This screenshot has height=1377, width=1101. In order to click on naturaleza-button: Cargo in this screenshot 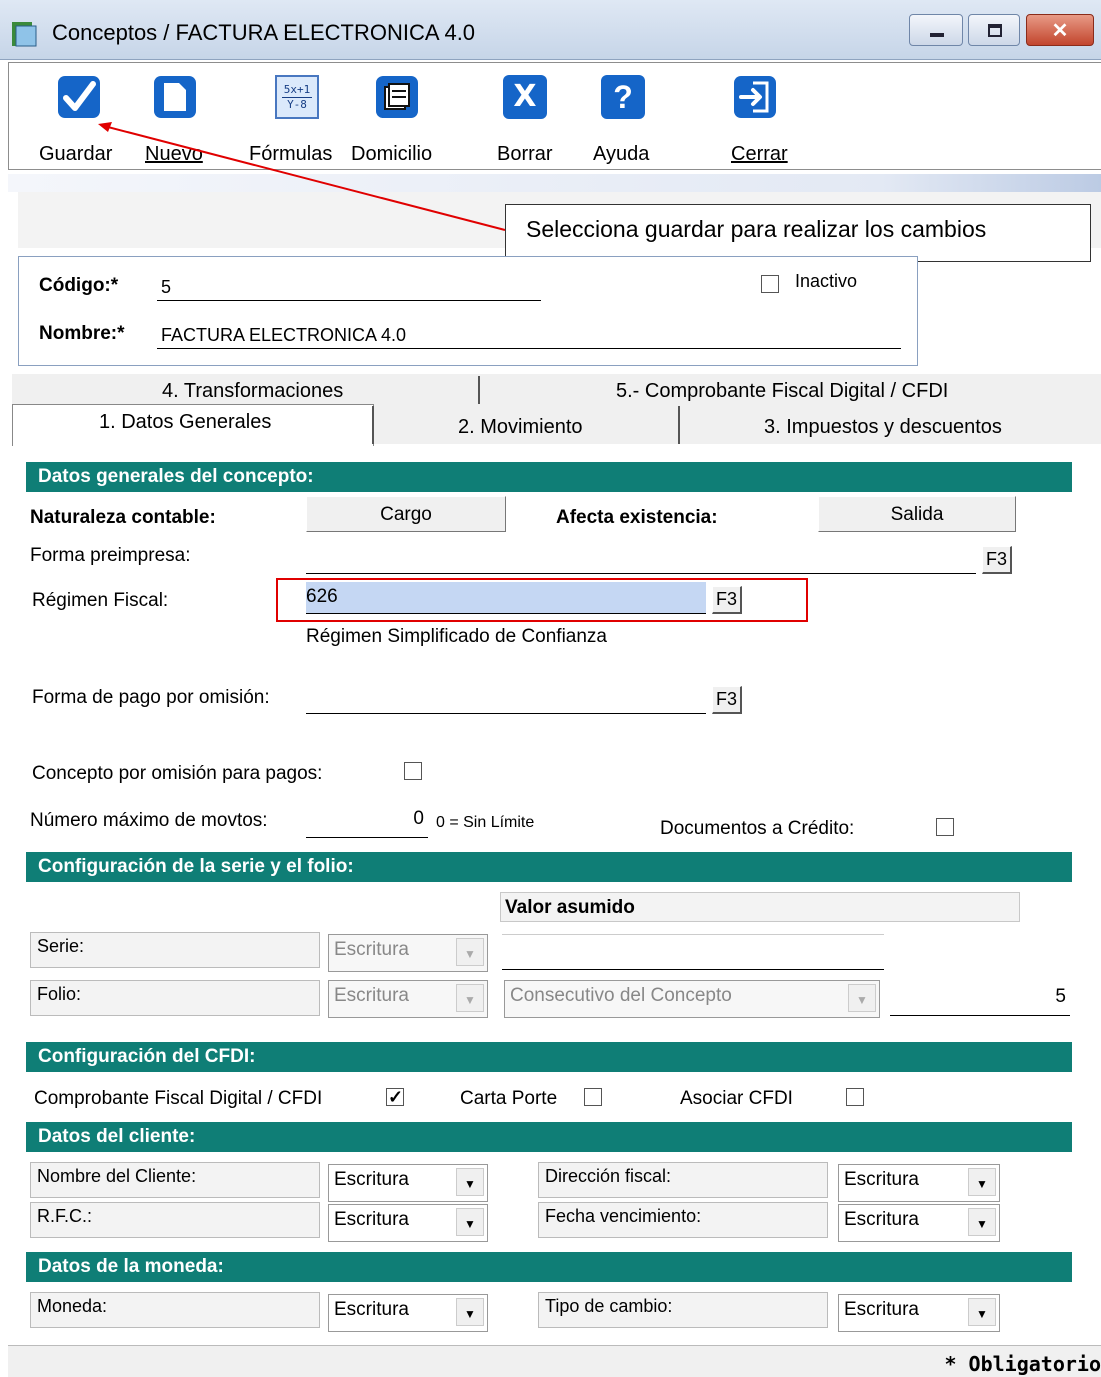, I will do `click(406, 514)`.